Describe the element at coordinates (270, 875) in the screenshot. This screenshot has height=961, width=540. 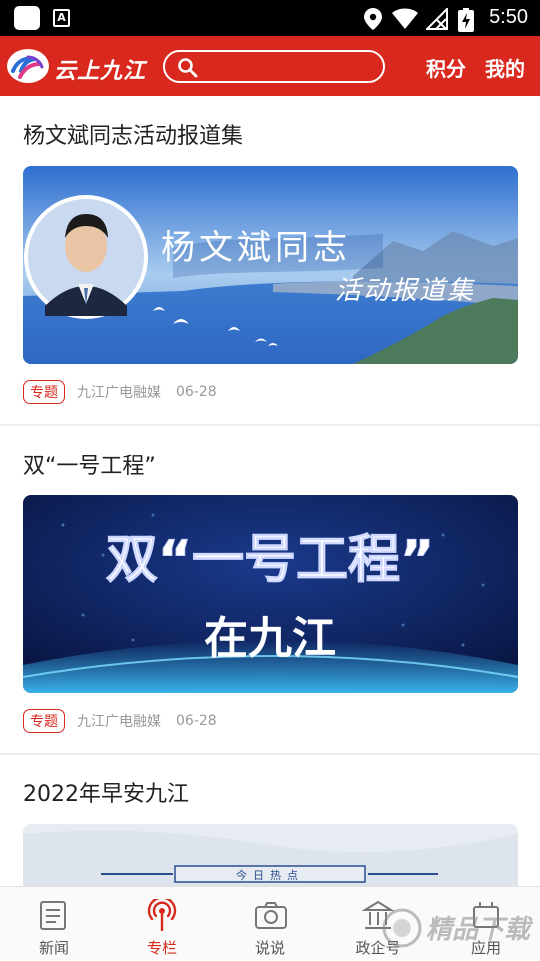
I see `cover-caption-1: 今日热点` at that location.